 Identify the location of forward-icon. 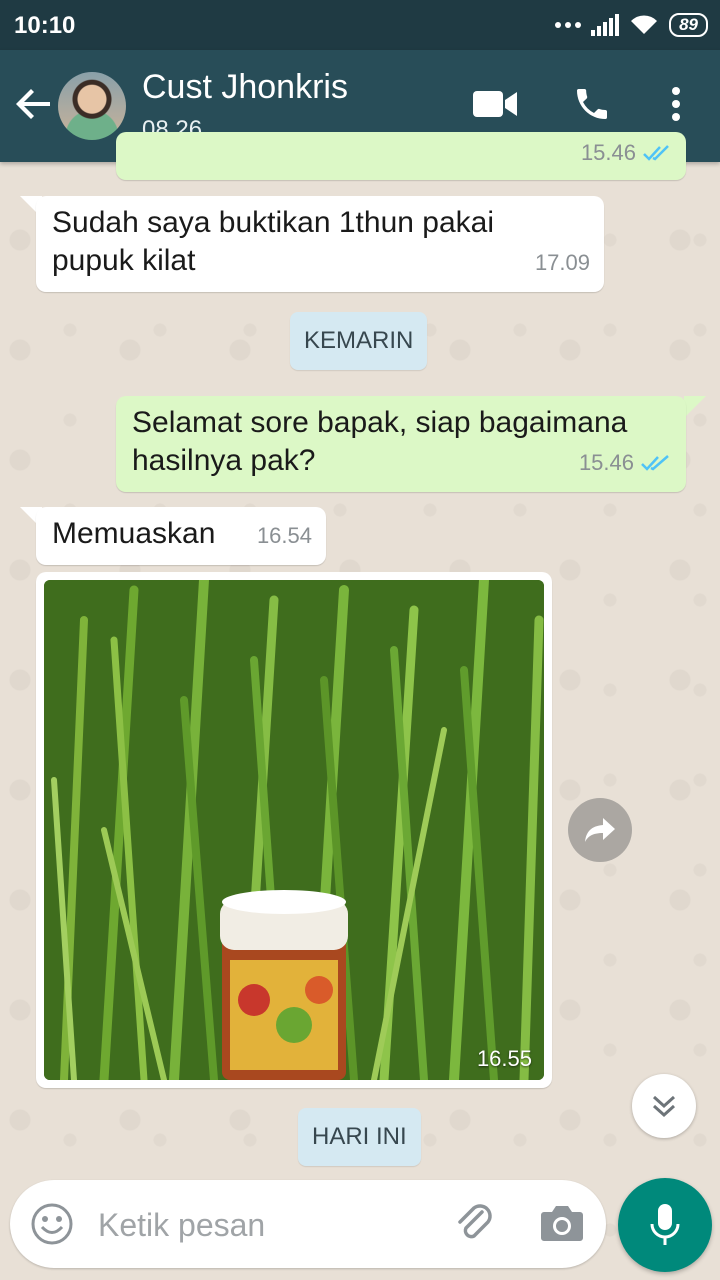
(600, 830).